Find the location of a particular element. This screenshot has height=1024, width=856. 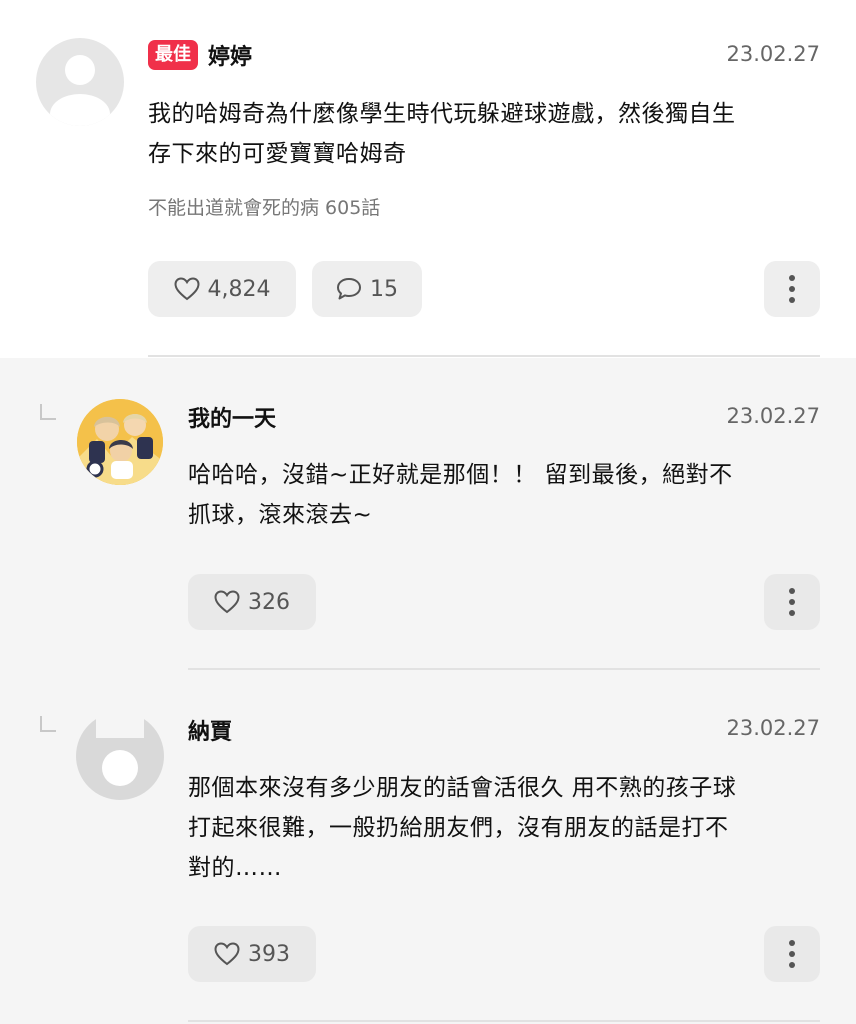

username: 我的一天 is located at coordinates (232, 417).